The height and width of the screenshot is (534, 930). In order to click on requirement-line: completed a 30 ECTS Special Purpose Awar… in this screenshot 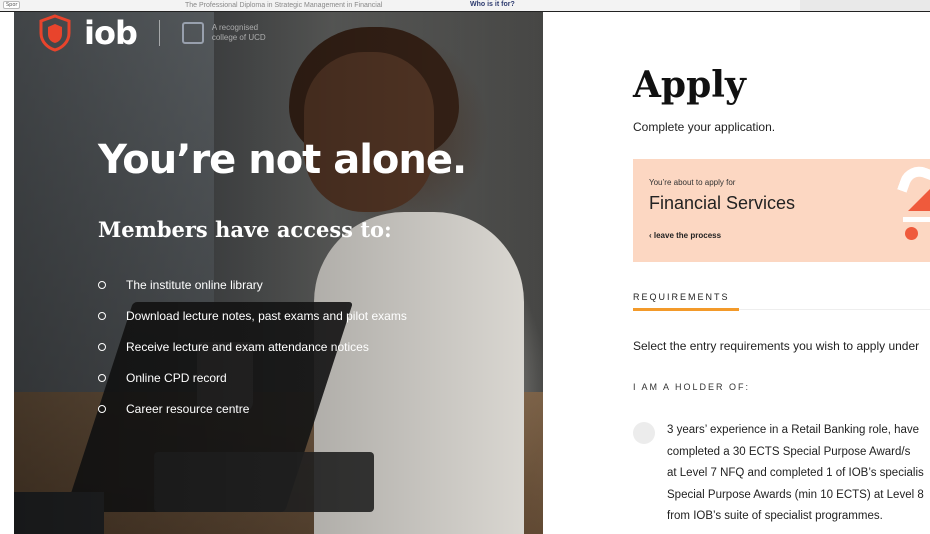, I will do `click(789, 451)`.